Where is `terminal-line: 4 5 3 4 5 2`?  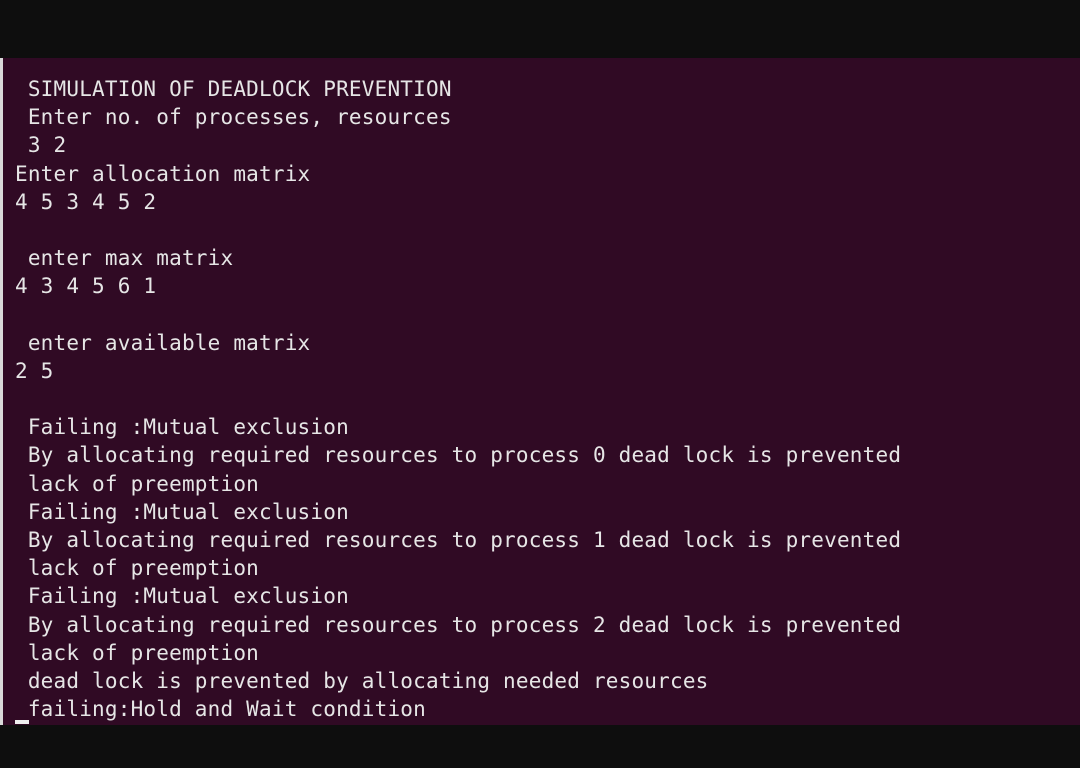
terminal-line: 4 5 3 4 5 2 is located at coordinates (86, 201).